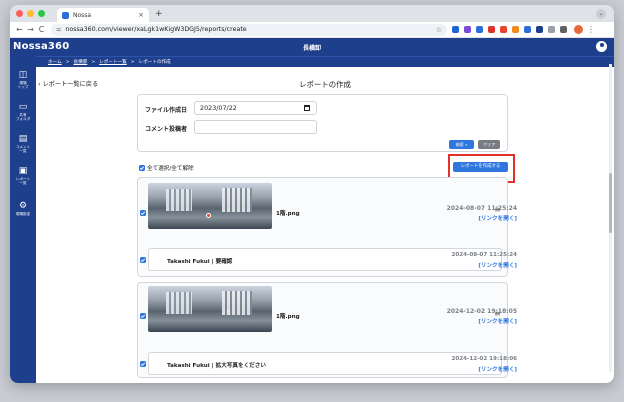 The image size is (624, 402). Describe the element at coordinates (325, 61) in the screenshot. I see `breadcrumb: ホーム > 長横卸 > レポート一覧 > レポートの作成` at that location.